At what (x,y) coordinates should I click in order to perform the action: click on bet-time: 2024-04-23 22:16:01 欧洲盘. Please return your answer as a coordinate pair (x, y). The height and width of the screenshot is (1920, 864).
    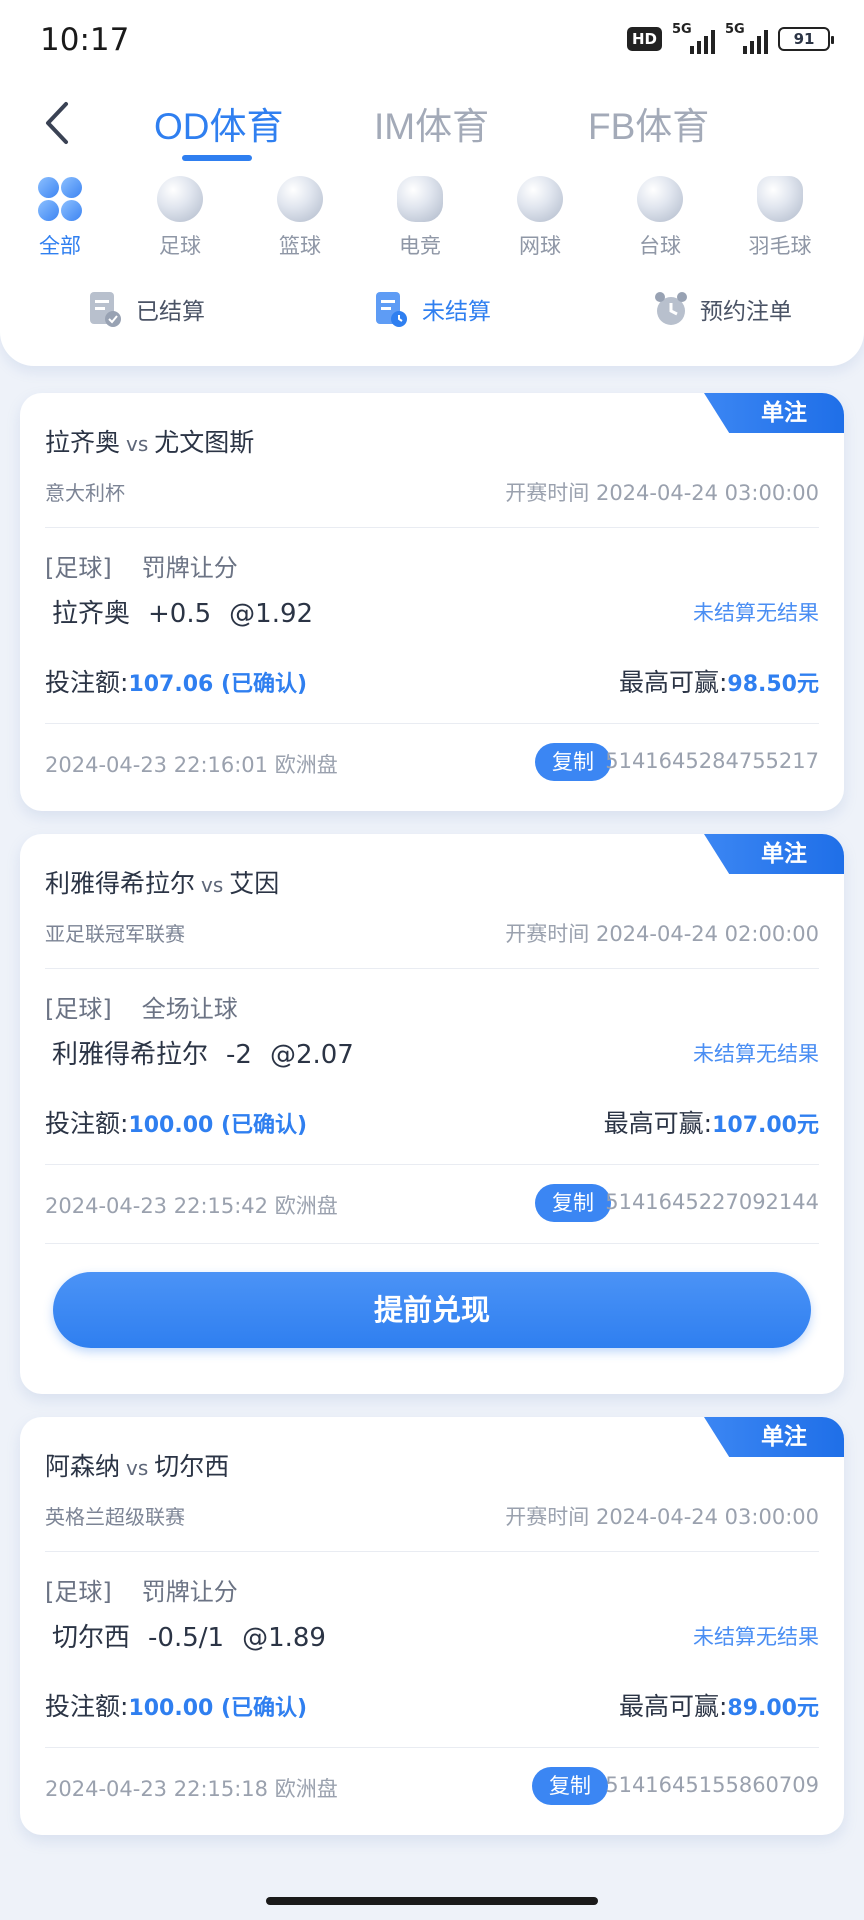
    Looking at the image, I should click on (191, 765).